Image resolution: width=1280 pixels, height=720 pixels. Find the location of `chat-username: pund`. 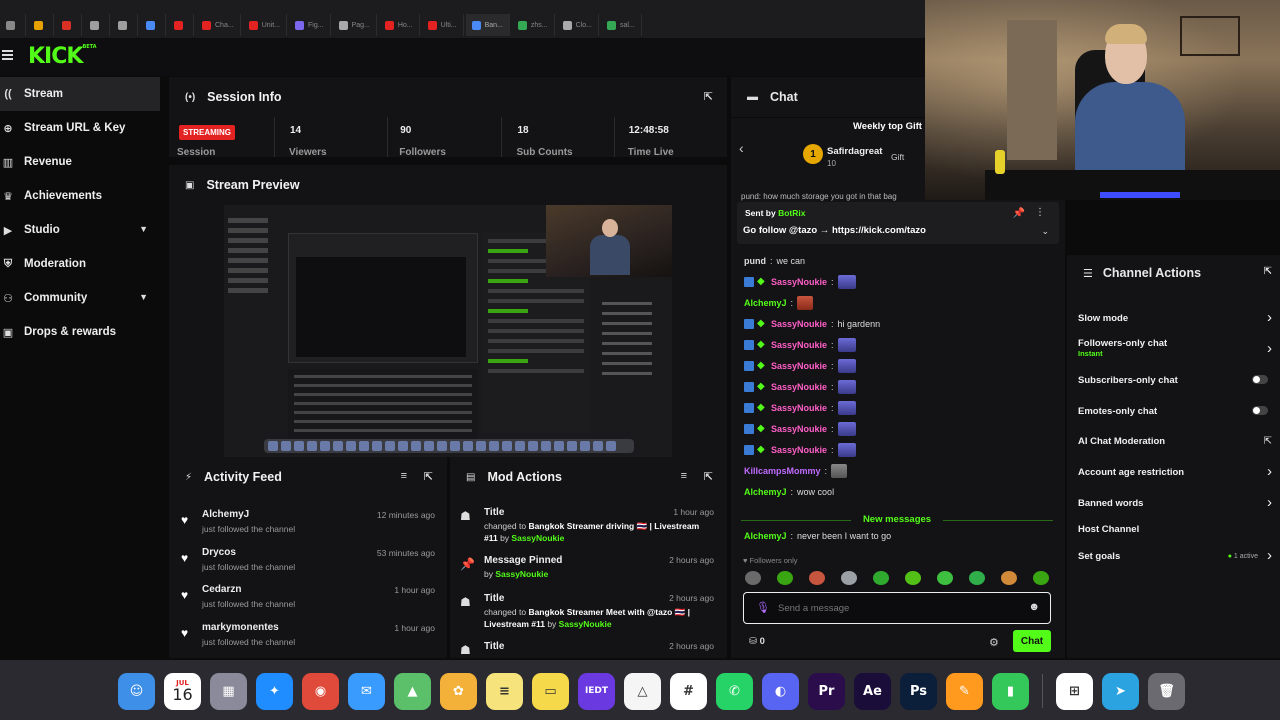

chat-username: pund is located at coordinates (755, 261).